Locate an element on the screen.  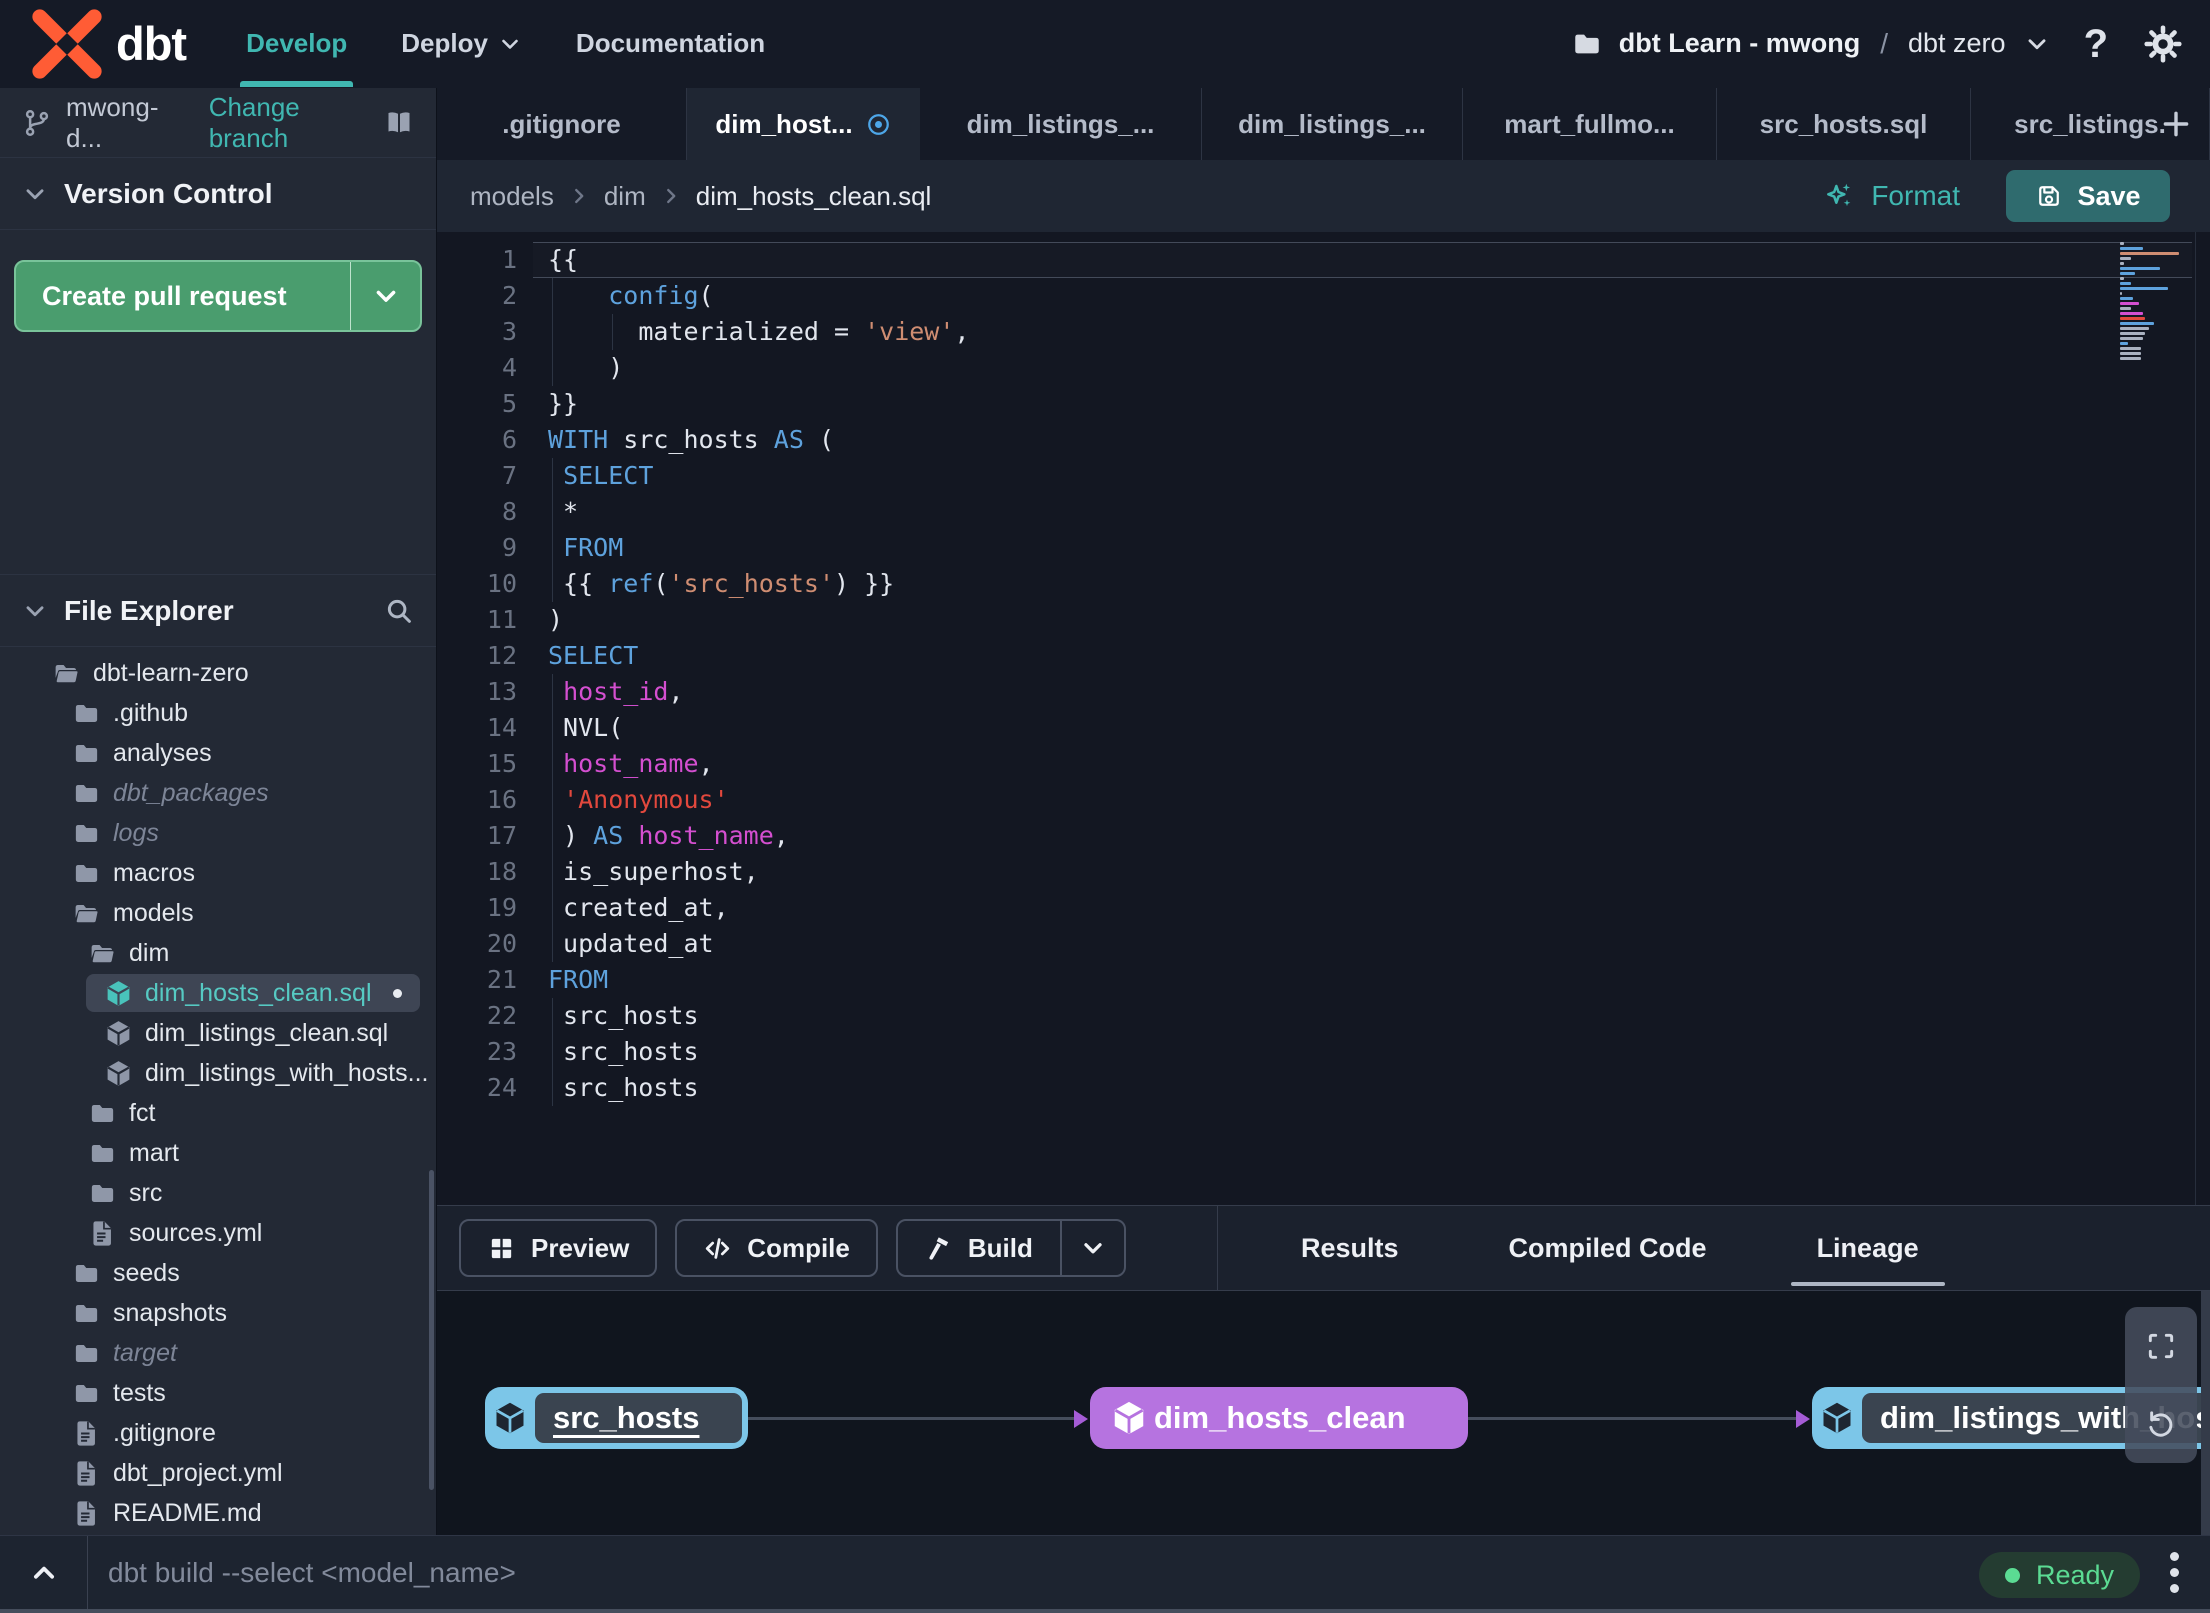
code-line: 23 src_hosts is located at coordinates (1323, 1052).